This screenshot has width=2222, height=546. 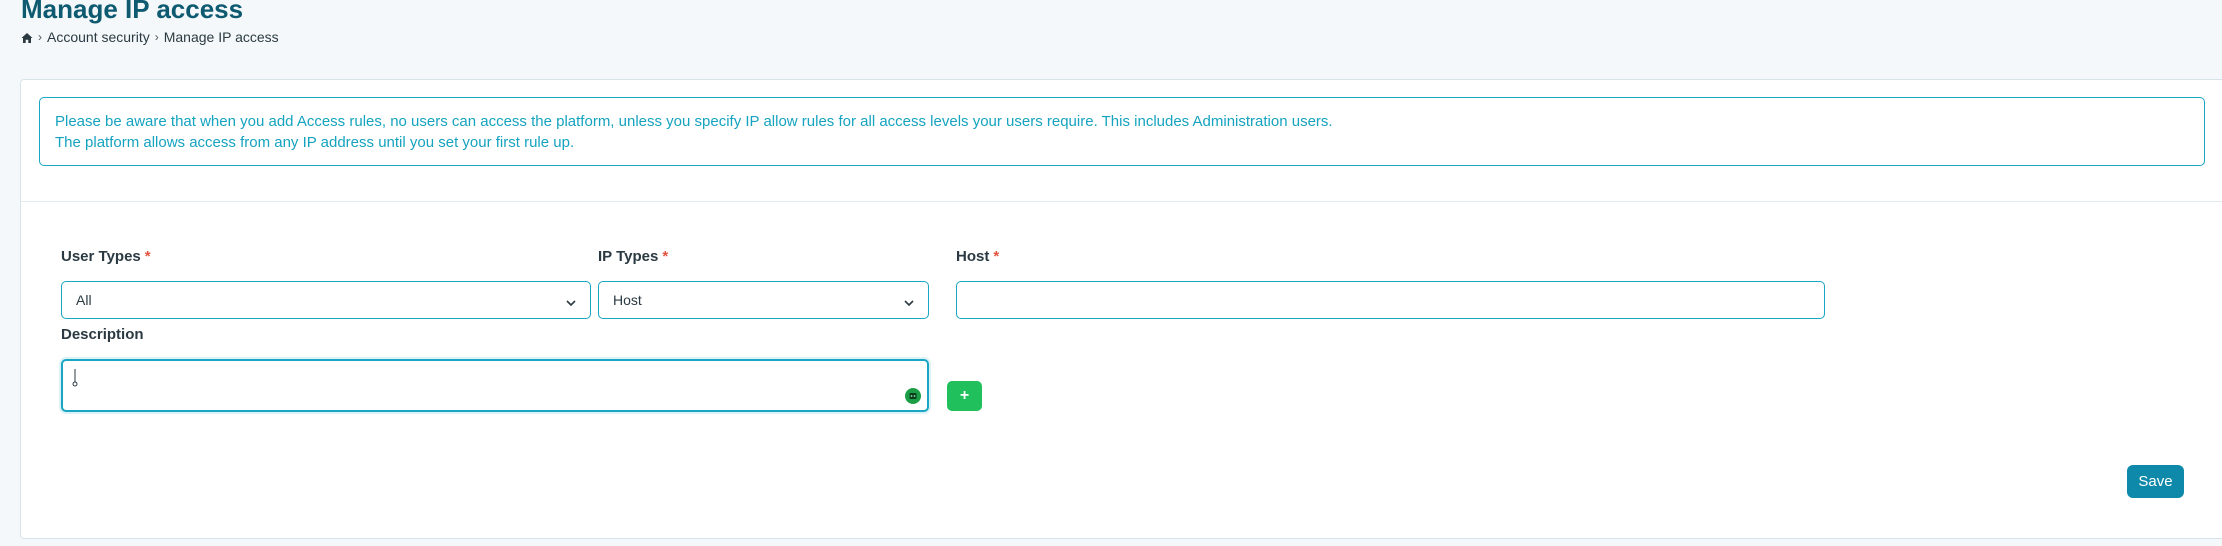 I want to click on ip-types-select: Host, so click(x=763, y=300).